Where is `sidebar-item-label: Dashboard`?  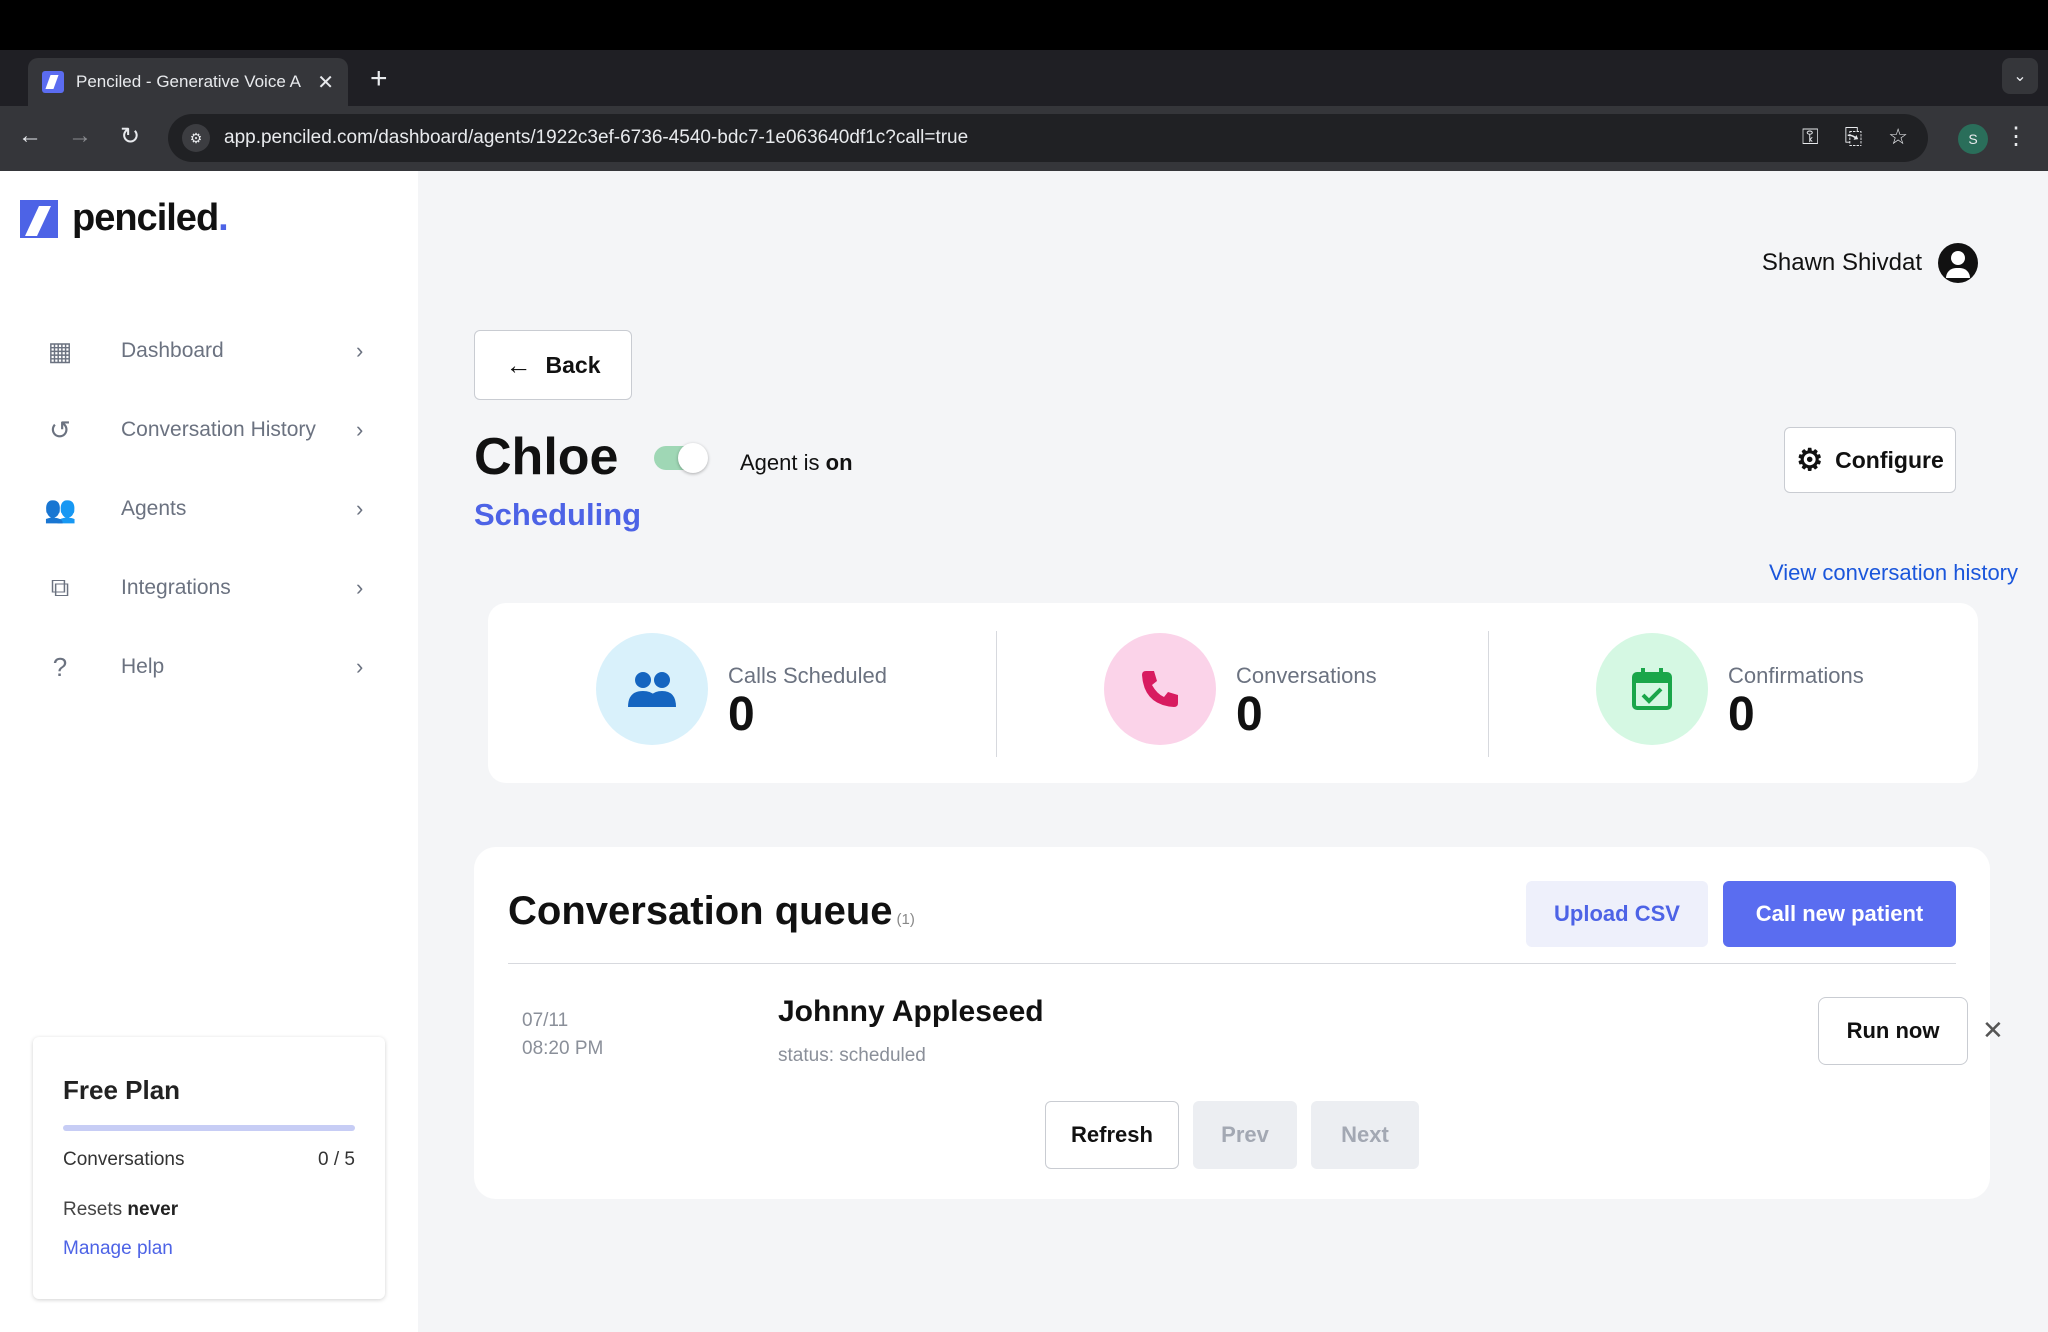
sidebar-item-label: Dashboard is located at coordinates (172, 350).